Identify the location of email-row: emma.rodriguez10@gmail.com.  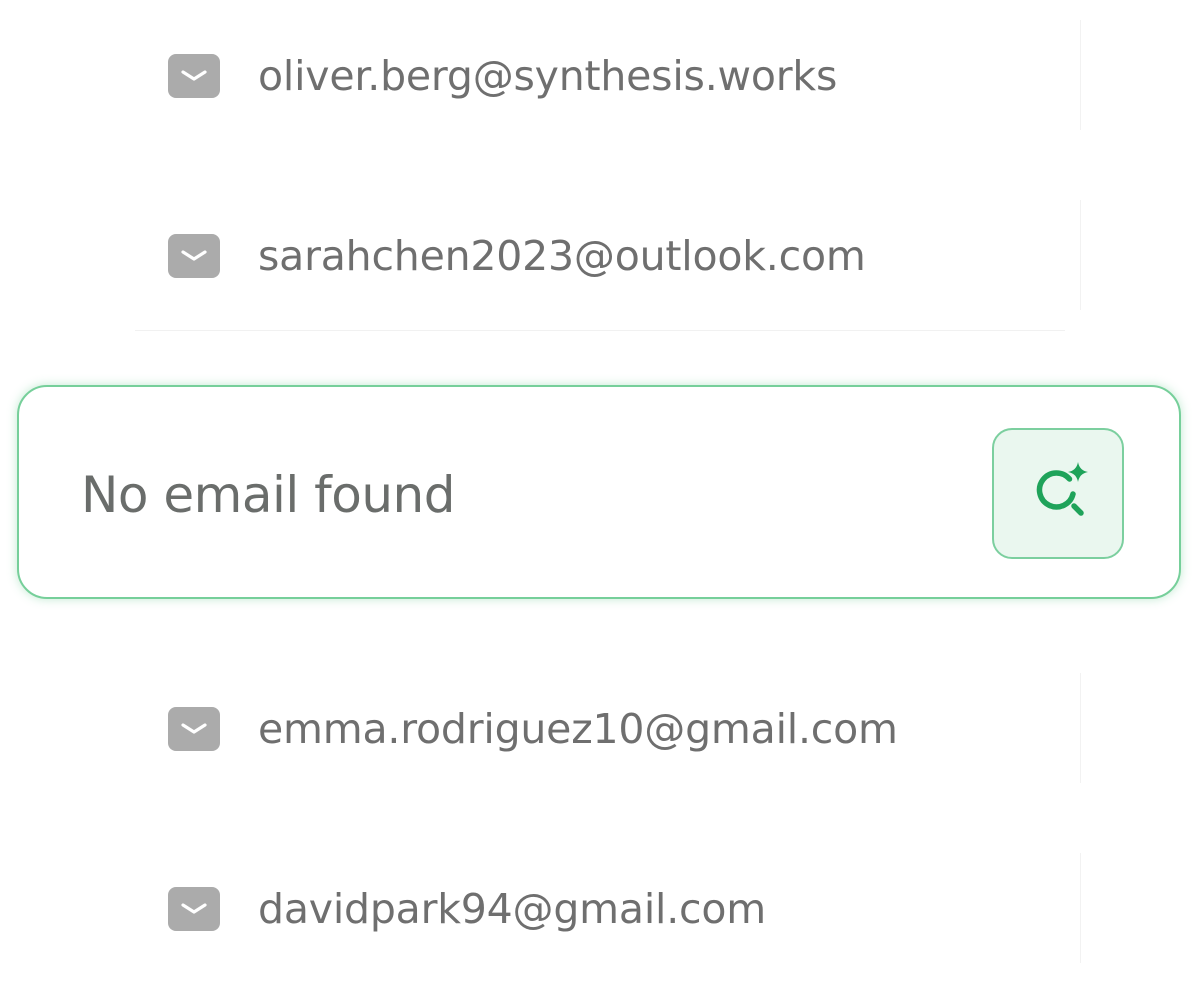
(533, 729).